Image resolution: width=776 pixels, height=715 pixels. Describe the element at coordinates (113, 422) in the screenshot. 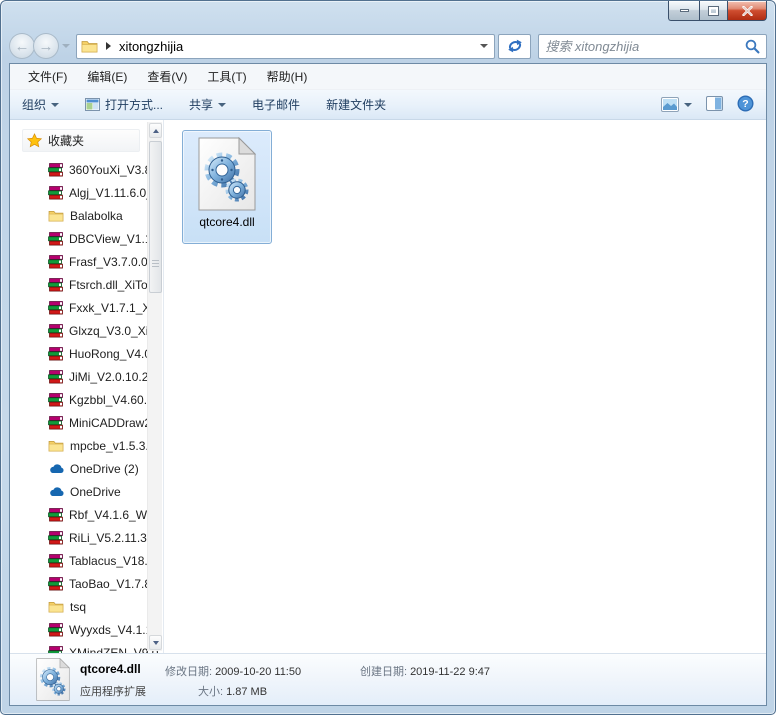

I see `sidebar-item-label: MiniCADDraw20` at that location.